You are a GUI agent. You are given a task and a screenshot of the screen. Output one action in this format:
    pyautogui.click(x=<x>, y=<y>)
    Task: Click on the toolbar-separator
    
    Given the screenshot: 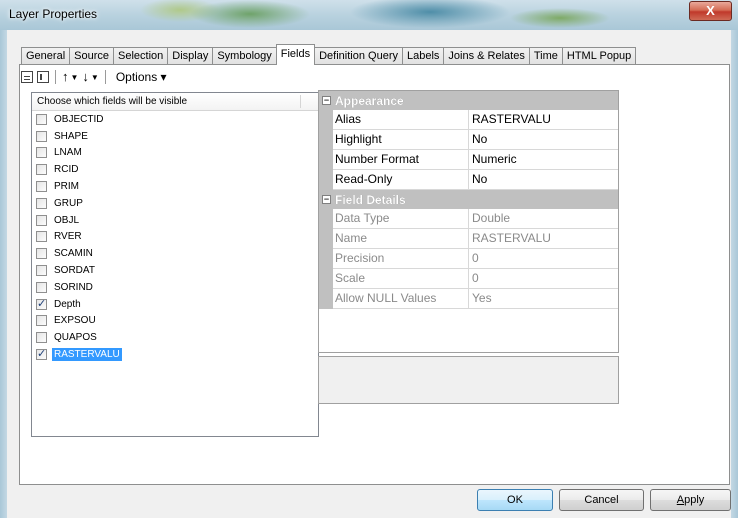 What is the action you would take?
    pyautogui.click(x=105, y=77)
    